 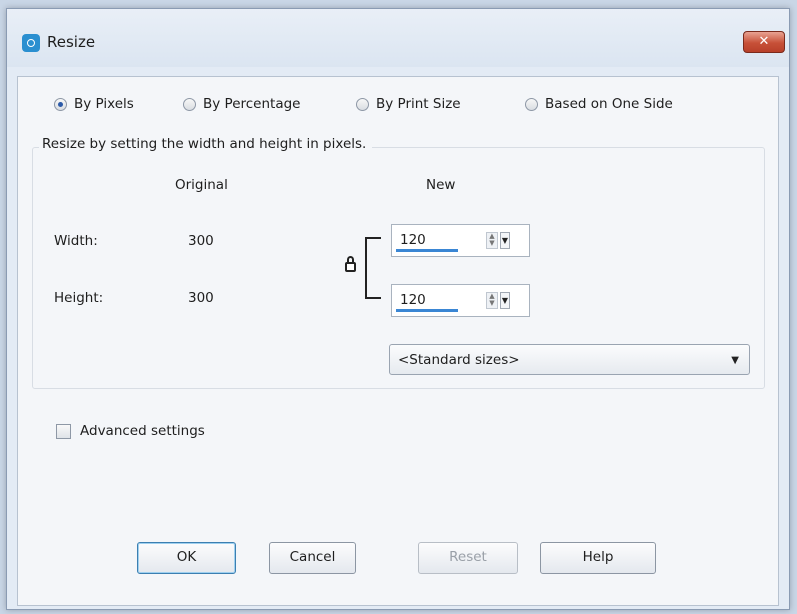 I want to click on height-slider-bar, so click(x=427, y=310).